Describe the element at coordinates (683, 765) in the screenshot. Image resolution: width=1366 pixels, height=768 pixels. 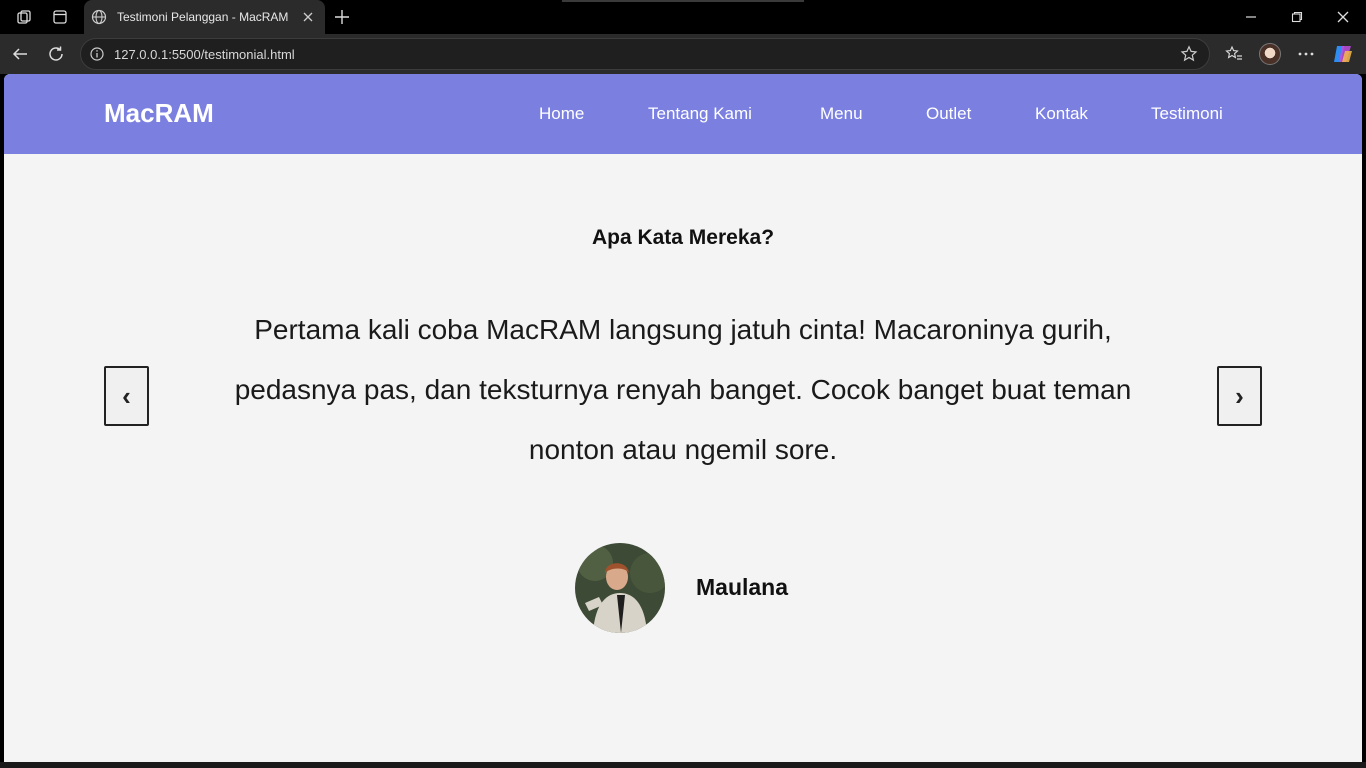
I see `window-bottom-edge` at that location.